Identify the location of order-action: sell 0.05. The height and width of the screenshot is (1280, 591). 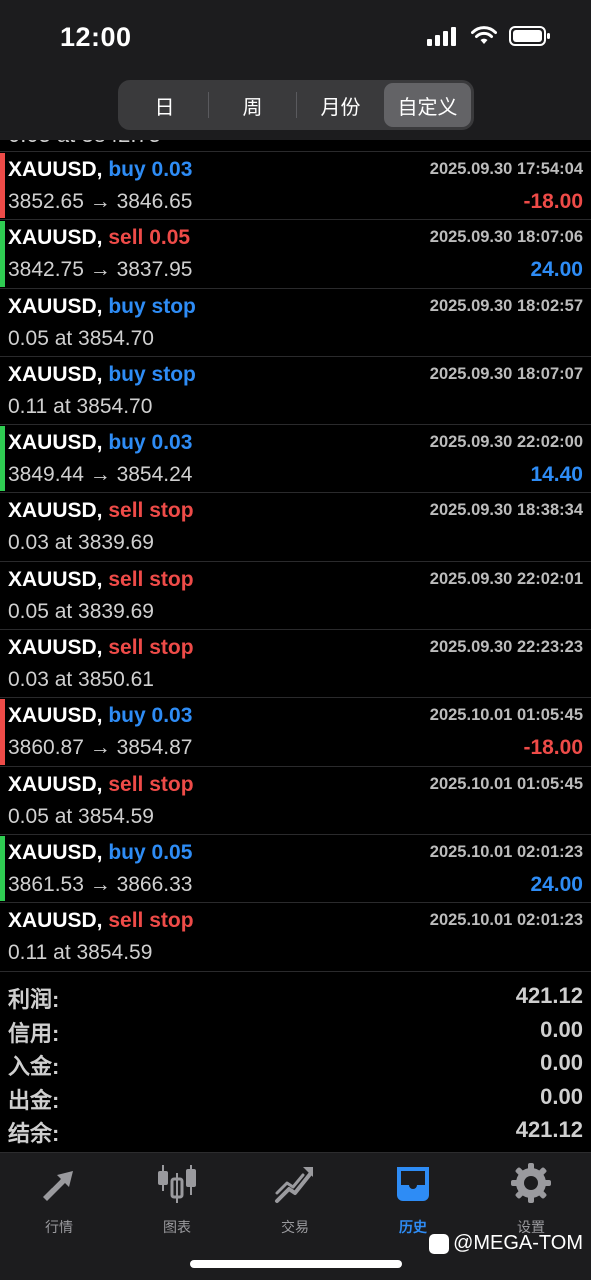
(149, 238).